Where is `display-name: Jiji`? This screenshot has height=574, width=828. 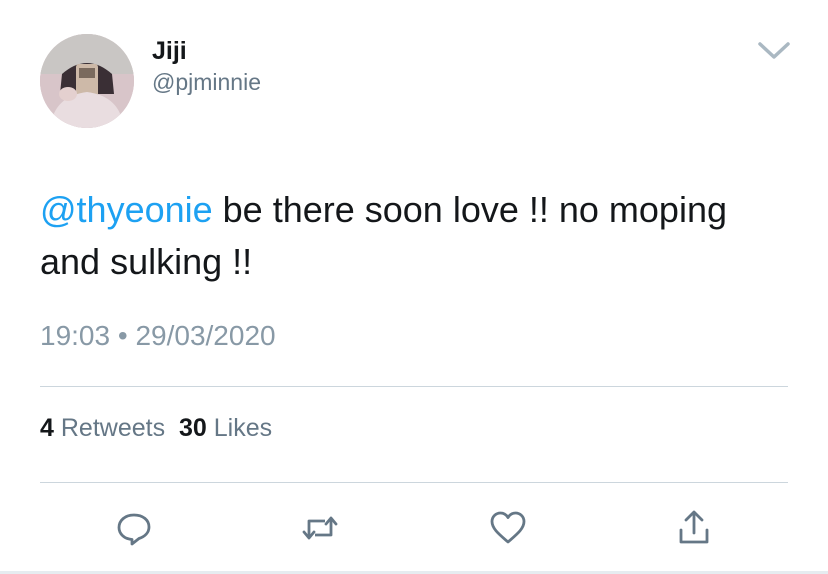 display-name: Jiji is located at coordinates (169, 51).